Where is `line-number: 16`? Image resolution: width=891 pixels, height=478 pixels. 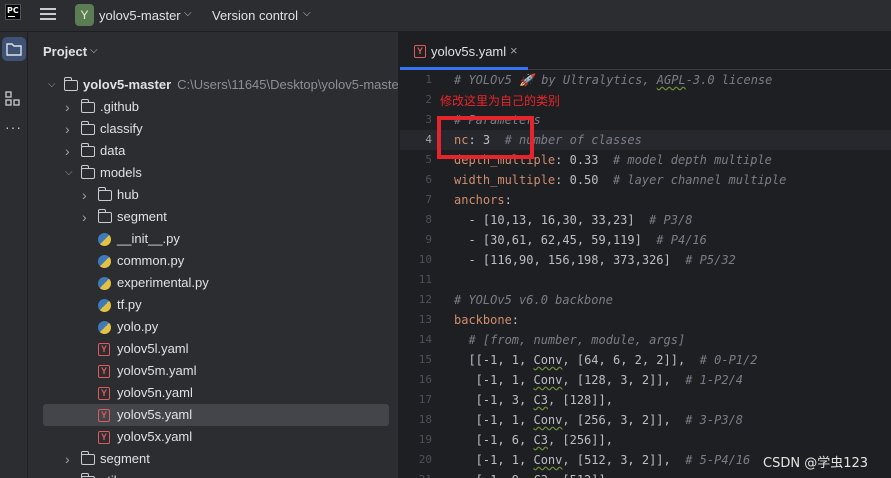
line-number: 16 is located at coordinates (425, 379).